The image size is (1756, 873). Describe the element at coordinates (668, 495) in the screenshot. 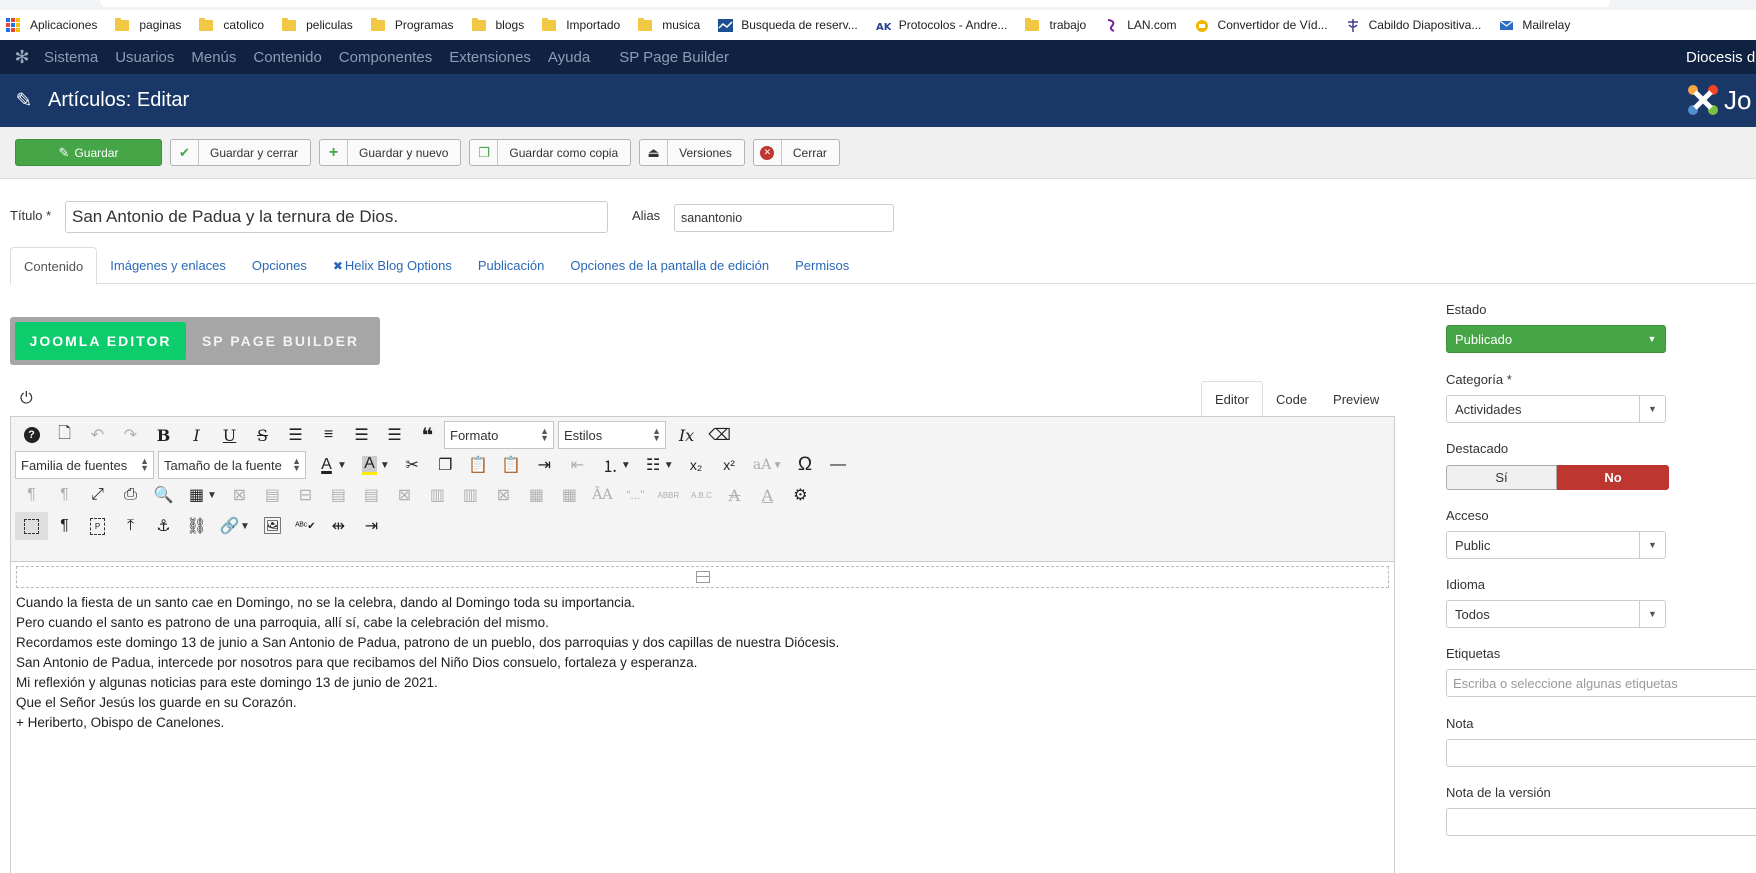

I see `abbr-icon: ABBR` at that location.